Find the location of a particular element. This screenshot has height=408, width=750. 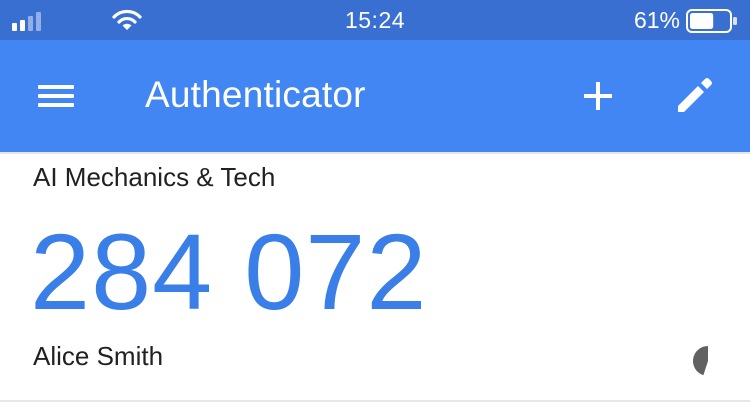

countdown-pie-icon is located at coordinates (700, 361).